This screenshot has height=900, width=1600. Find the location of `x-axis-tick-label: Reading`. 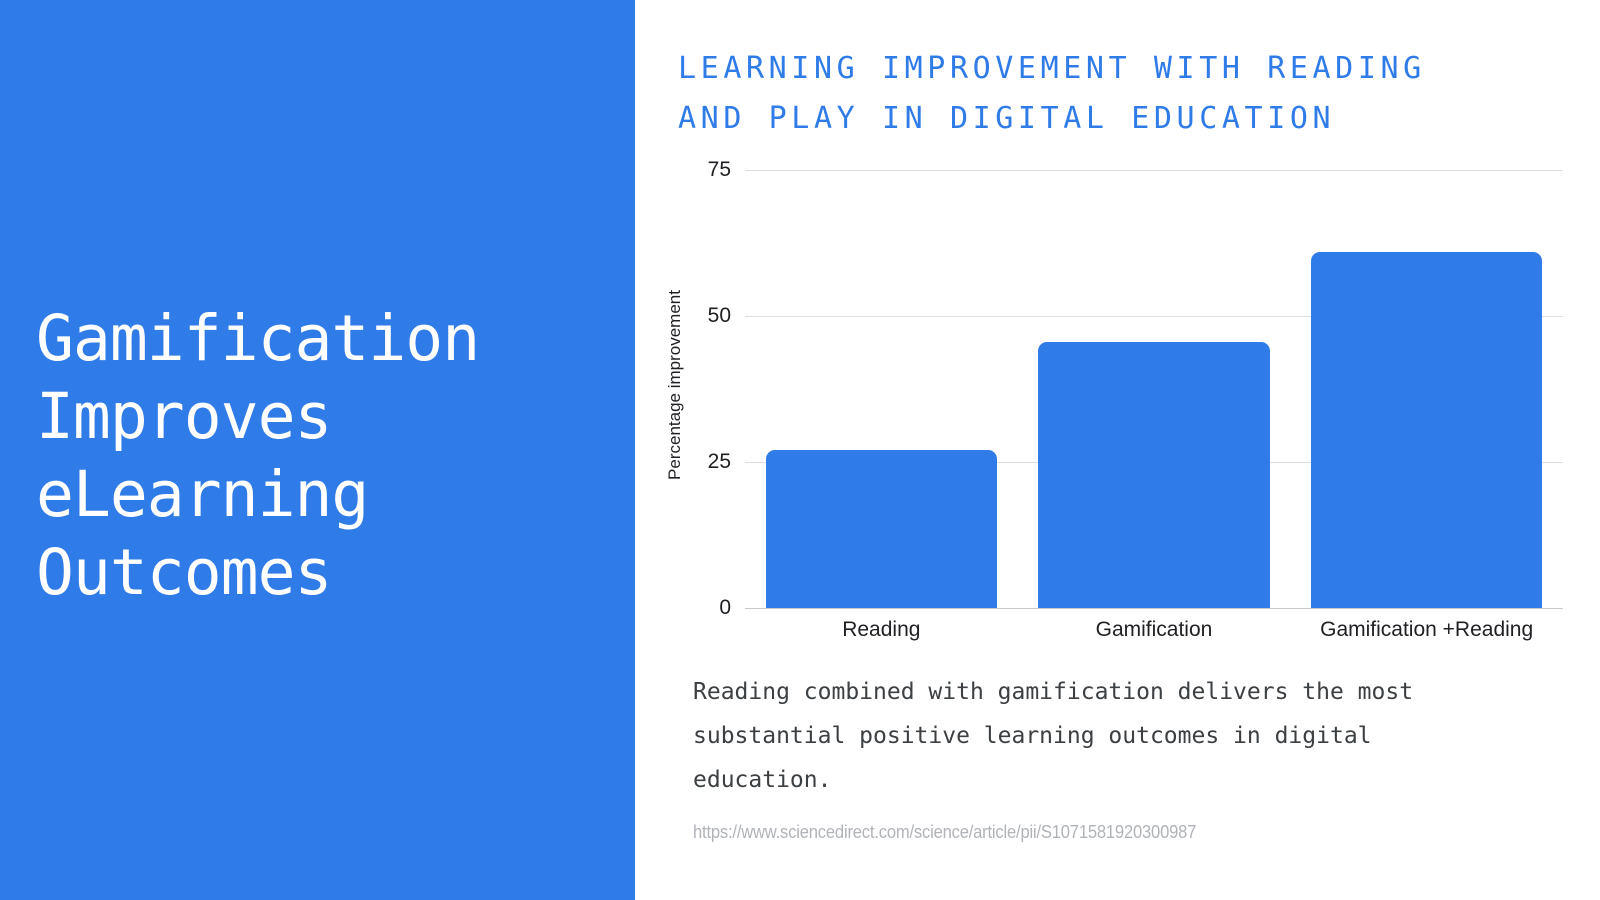

x-axis-tick-label: Reading is located at coordinates (881, 629).